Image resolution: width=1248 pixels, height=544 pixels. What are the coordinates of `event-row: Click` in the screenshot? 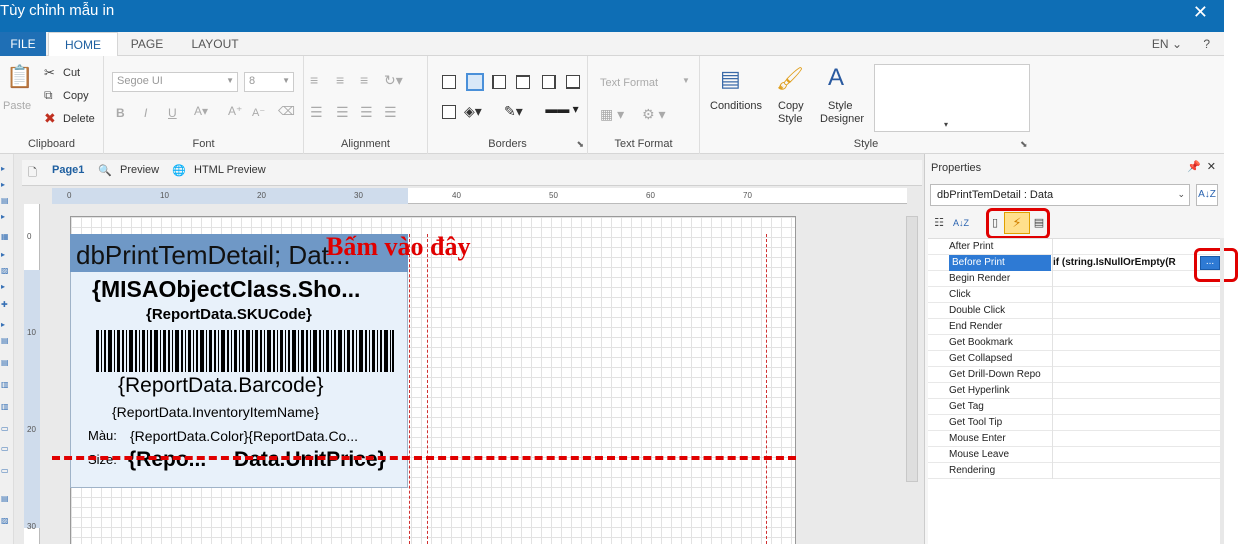 It's located at (1074, 295).